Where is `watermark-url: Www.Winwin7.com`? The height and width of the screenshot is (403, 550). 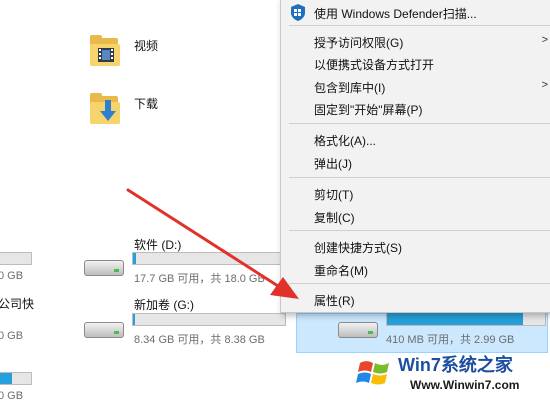 watermark-url: Www.Winwin7.com is located at coordinates (465, 385).